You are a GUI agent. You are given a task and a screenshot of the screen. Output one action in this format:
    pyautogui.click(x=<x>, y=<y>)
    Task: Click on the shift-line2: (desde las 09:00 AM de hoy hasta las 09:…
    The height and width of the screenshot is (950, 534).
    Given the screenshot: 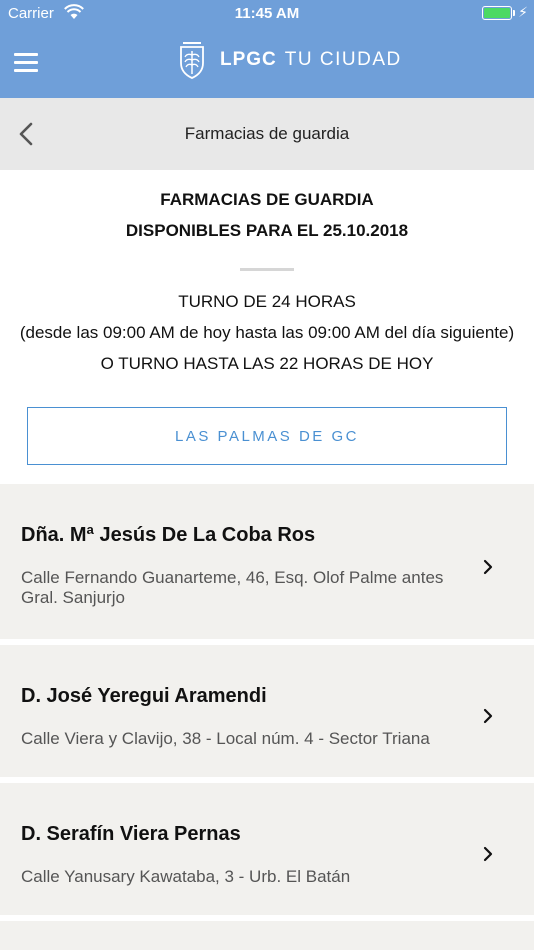 What is the action you would take?
    pyautogui.click(x=267, y=332)
    